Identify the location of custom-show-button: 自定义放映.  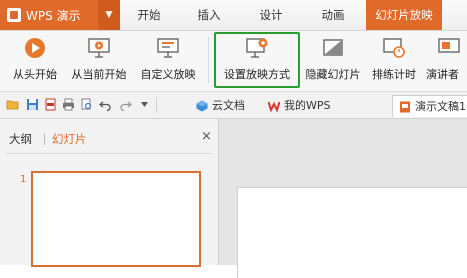
(168, 61).